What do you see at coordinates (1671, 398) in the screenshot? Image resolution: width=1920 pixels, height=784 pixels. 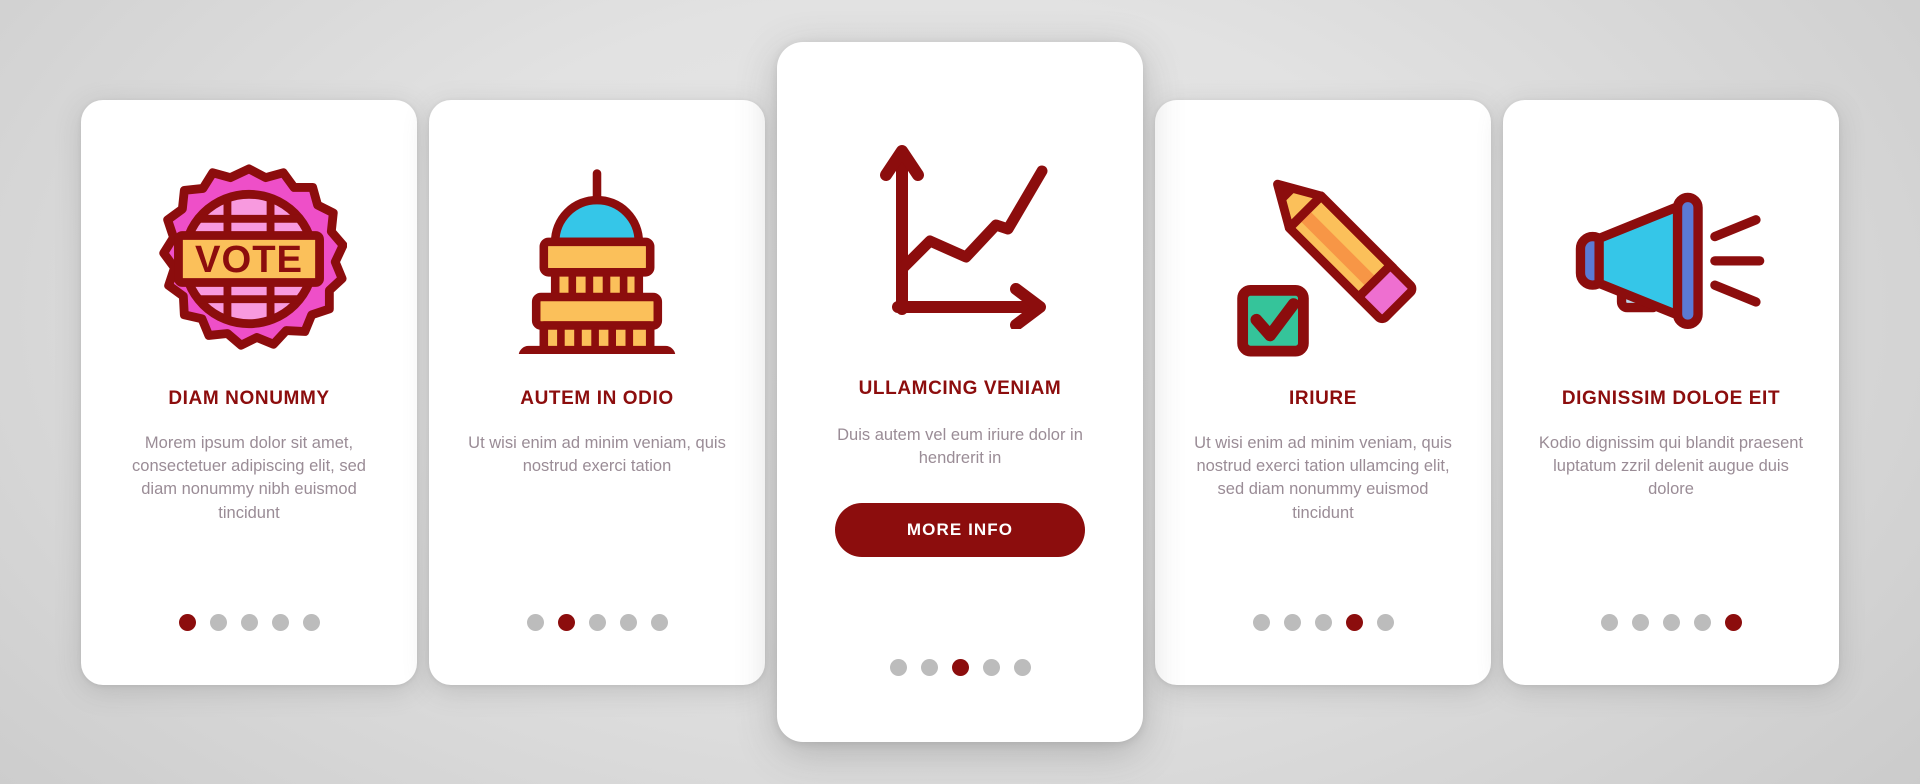 I see `card-title: DIGNISSIM DOLOE EIT` at bounding box center [1671, 398].